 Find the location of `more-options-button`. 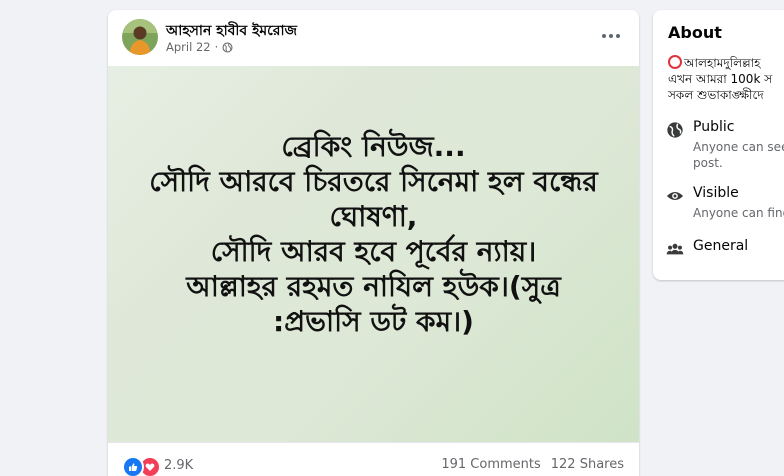

more-options-button is located at coordinates (611, 36).